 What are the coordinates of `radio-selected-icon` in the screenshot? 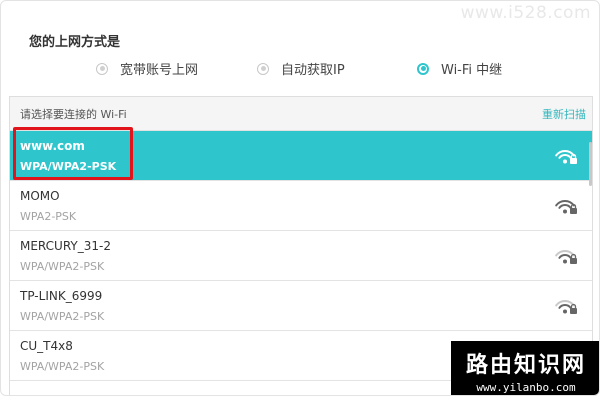 It's located at (423, 68).